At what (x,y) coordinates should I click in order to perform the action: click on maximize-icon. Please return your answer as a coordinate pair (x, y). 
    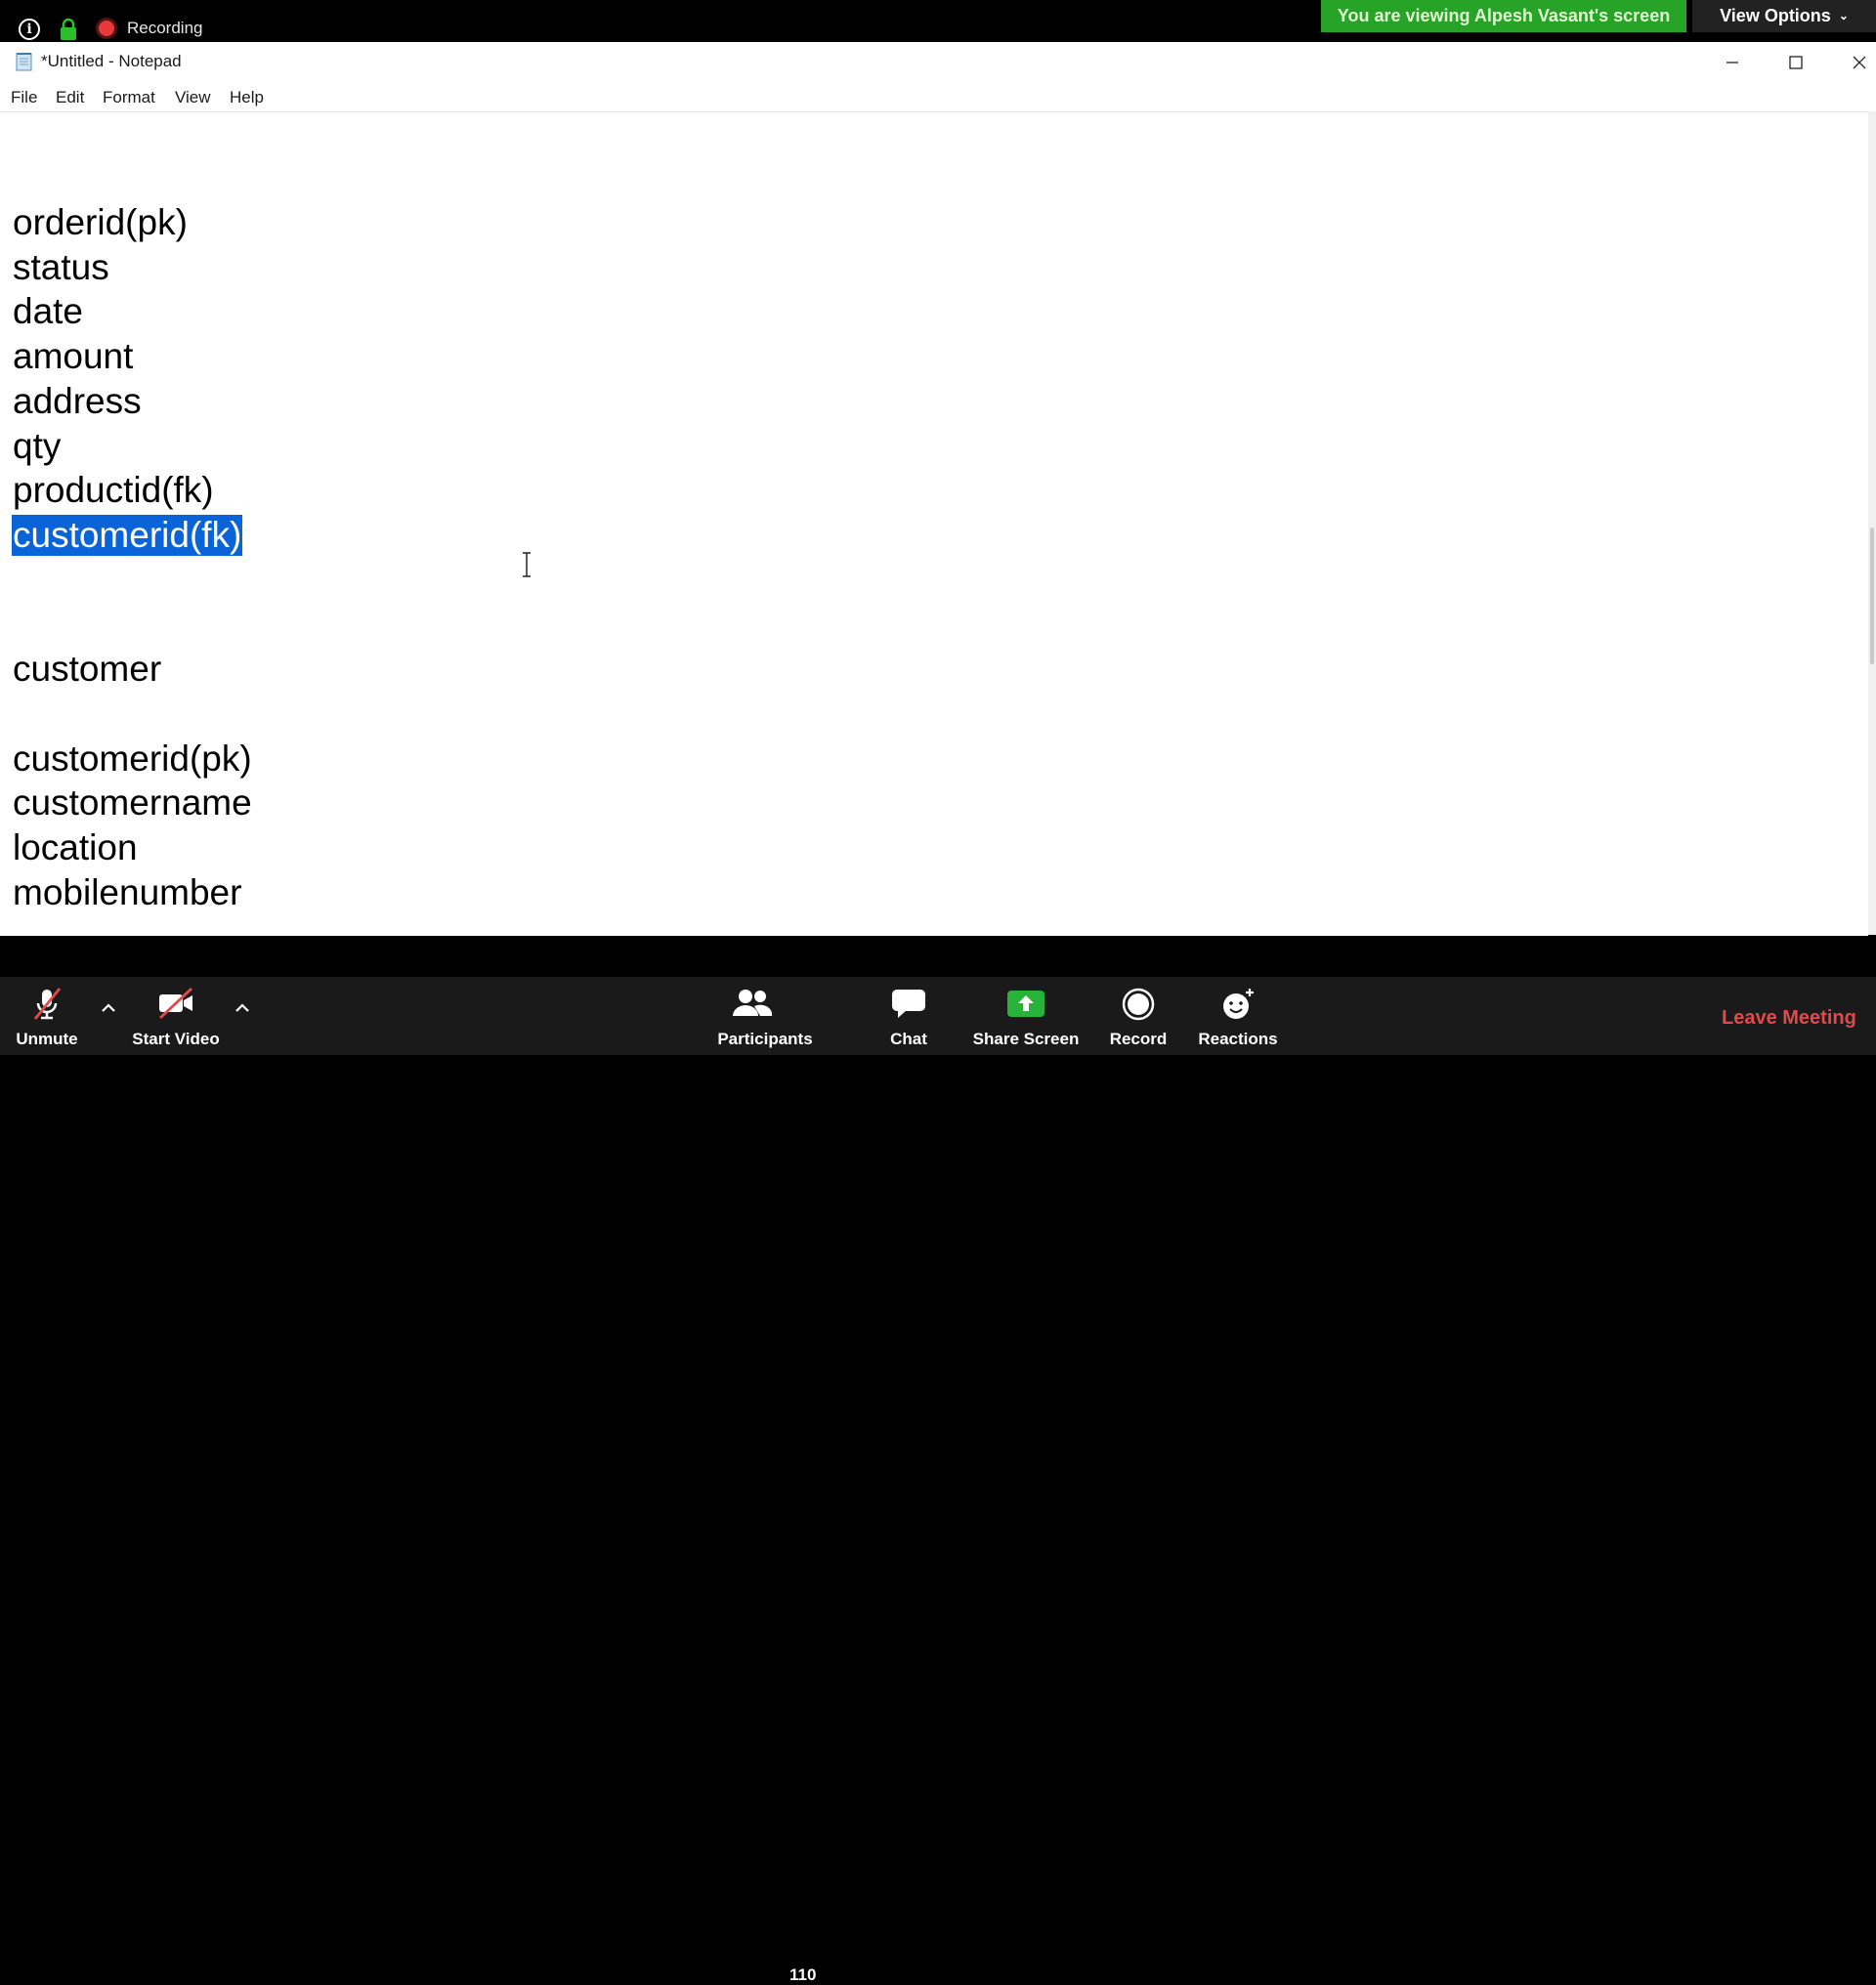
    Looking at the image, I should click on (1796, 62).